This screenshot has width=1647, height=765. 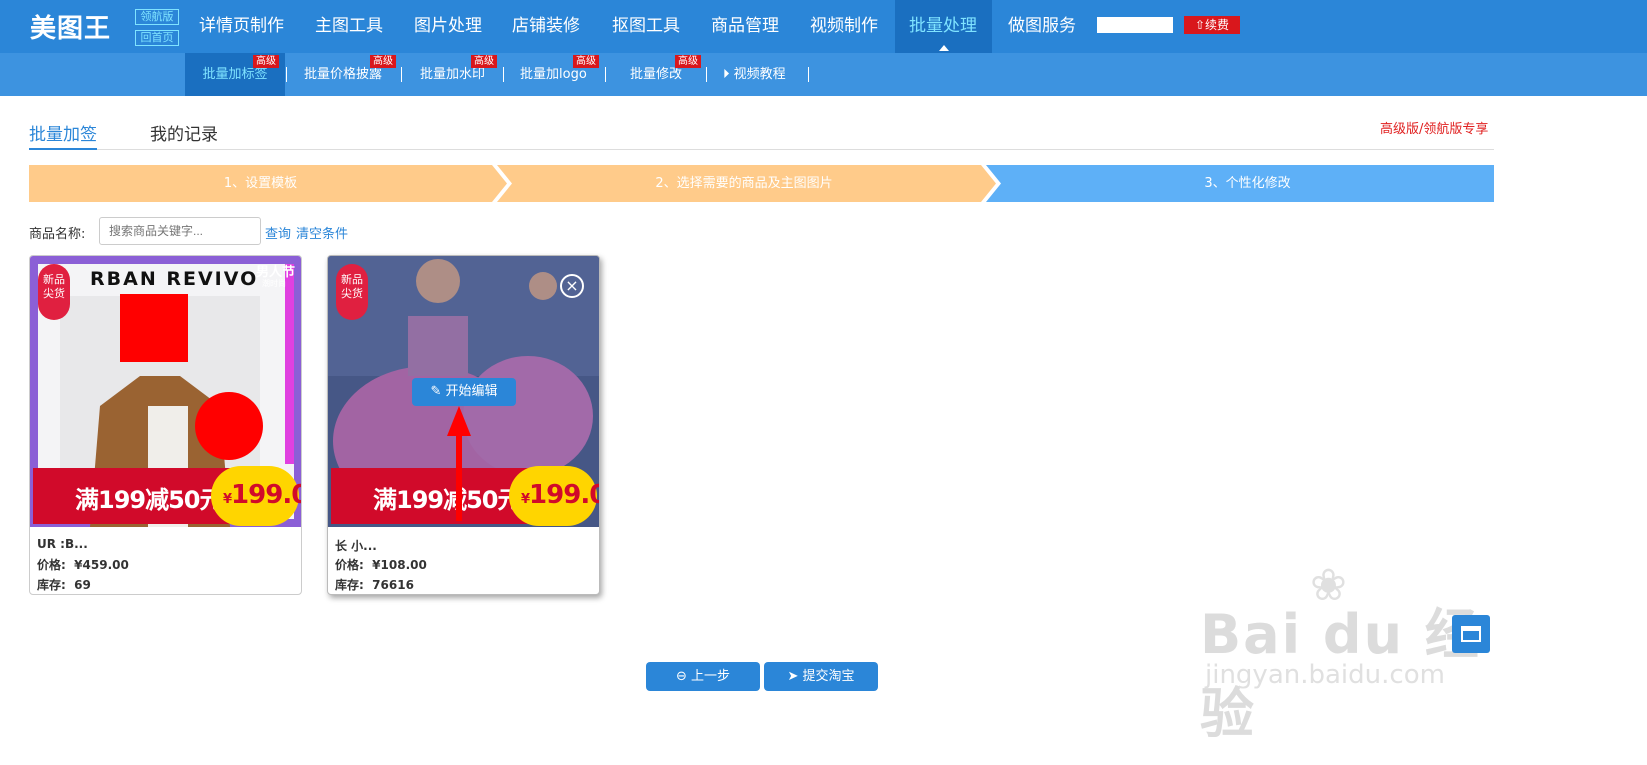 I want to click on nav-detail-page: 详情页制作, so click(x=241, y=26).